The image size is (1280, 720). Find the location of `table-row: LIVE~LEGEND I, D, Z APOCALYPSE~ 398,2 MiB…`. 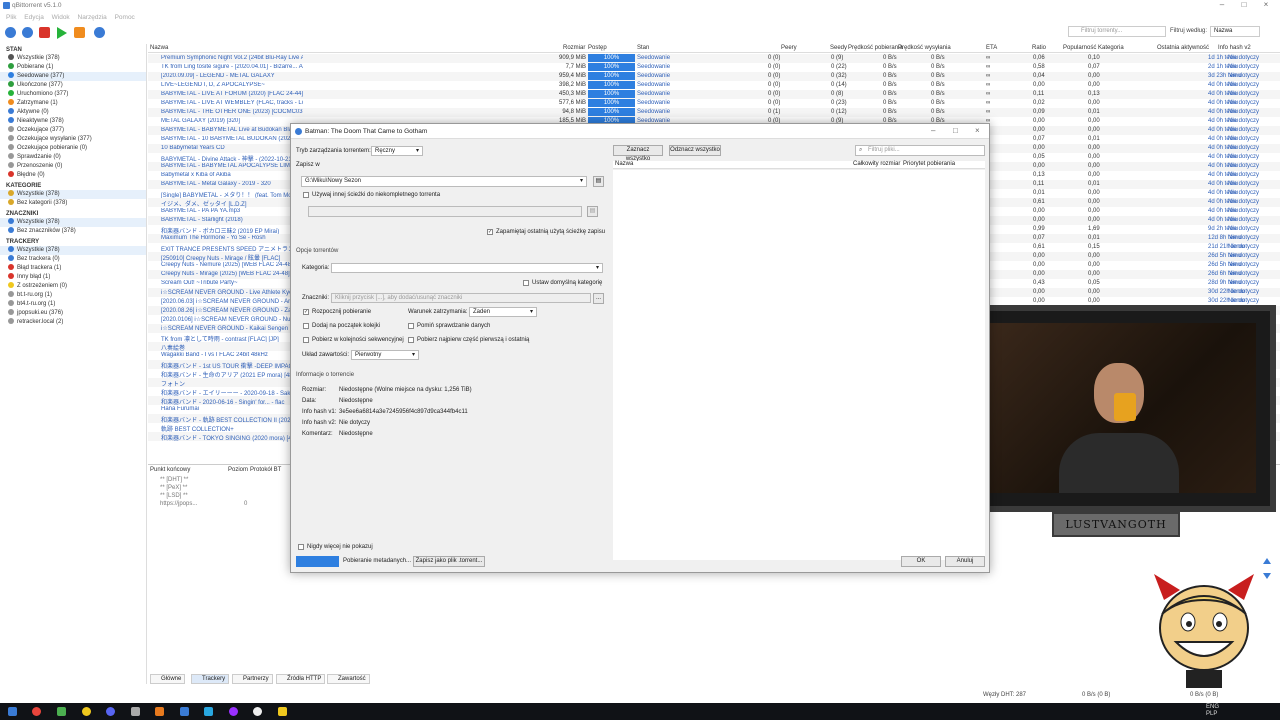

table-row: LIVE~LEGEND I, D, Z APOCALYPSE~ 398,2 MiB… is located at coordinates (714, 85).